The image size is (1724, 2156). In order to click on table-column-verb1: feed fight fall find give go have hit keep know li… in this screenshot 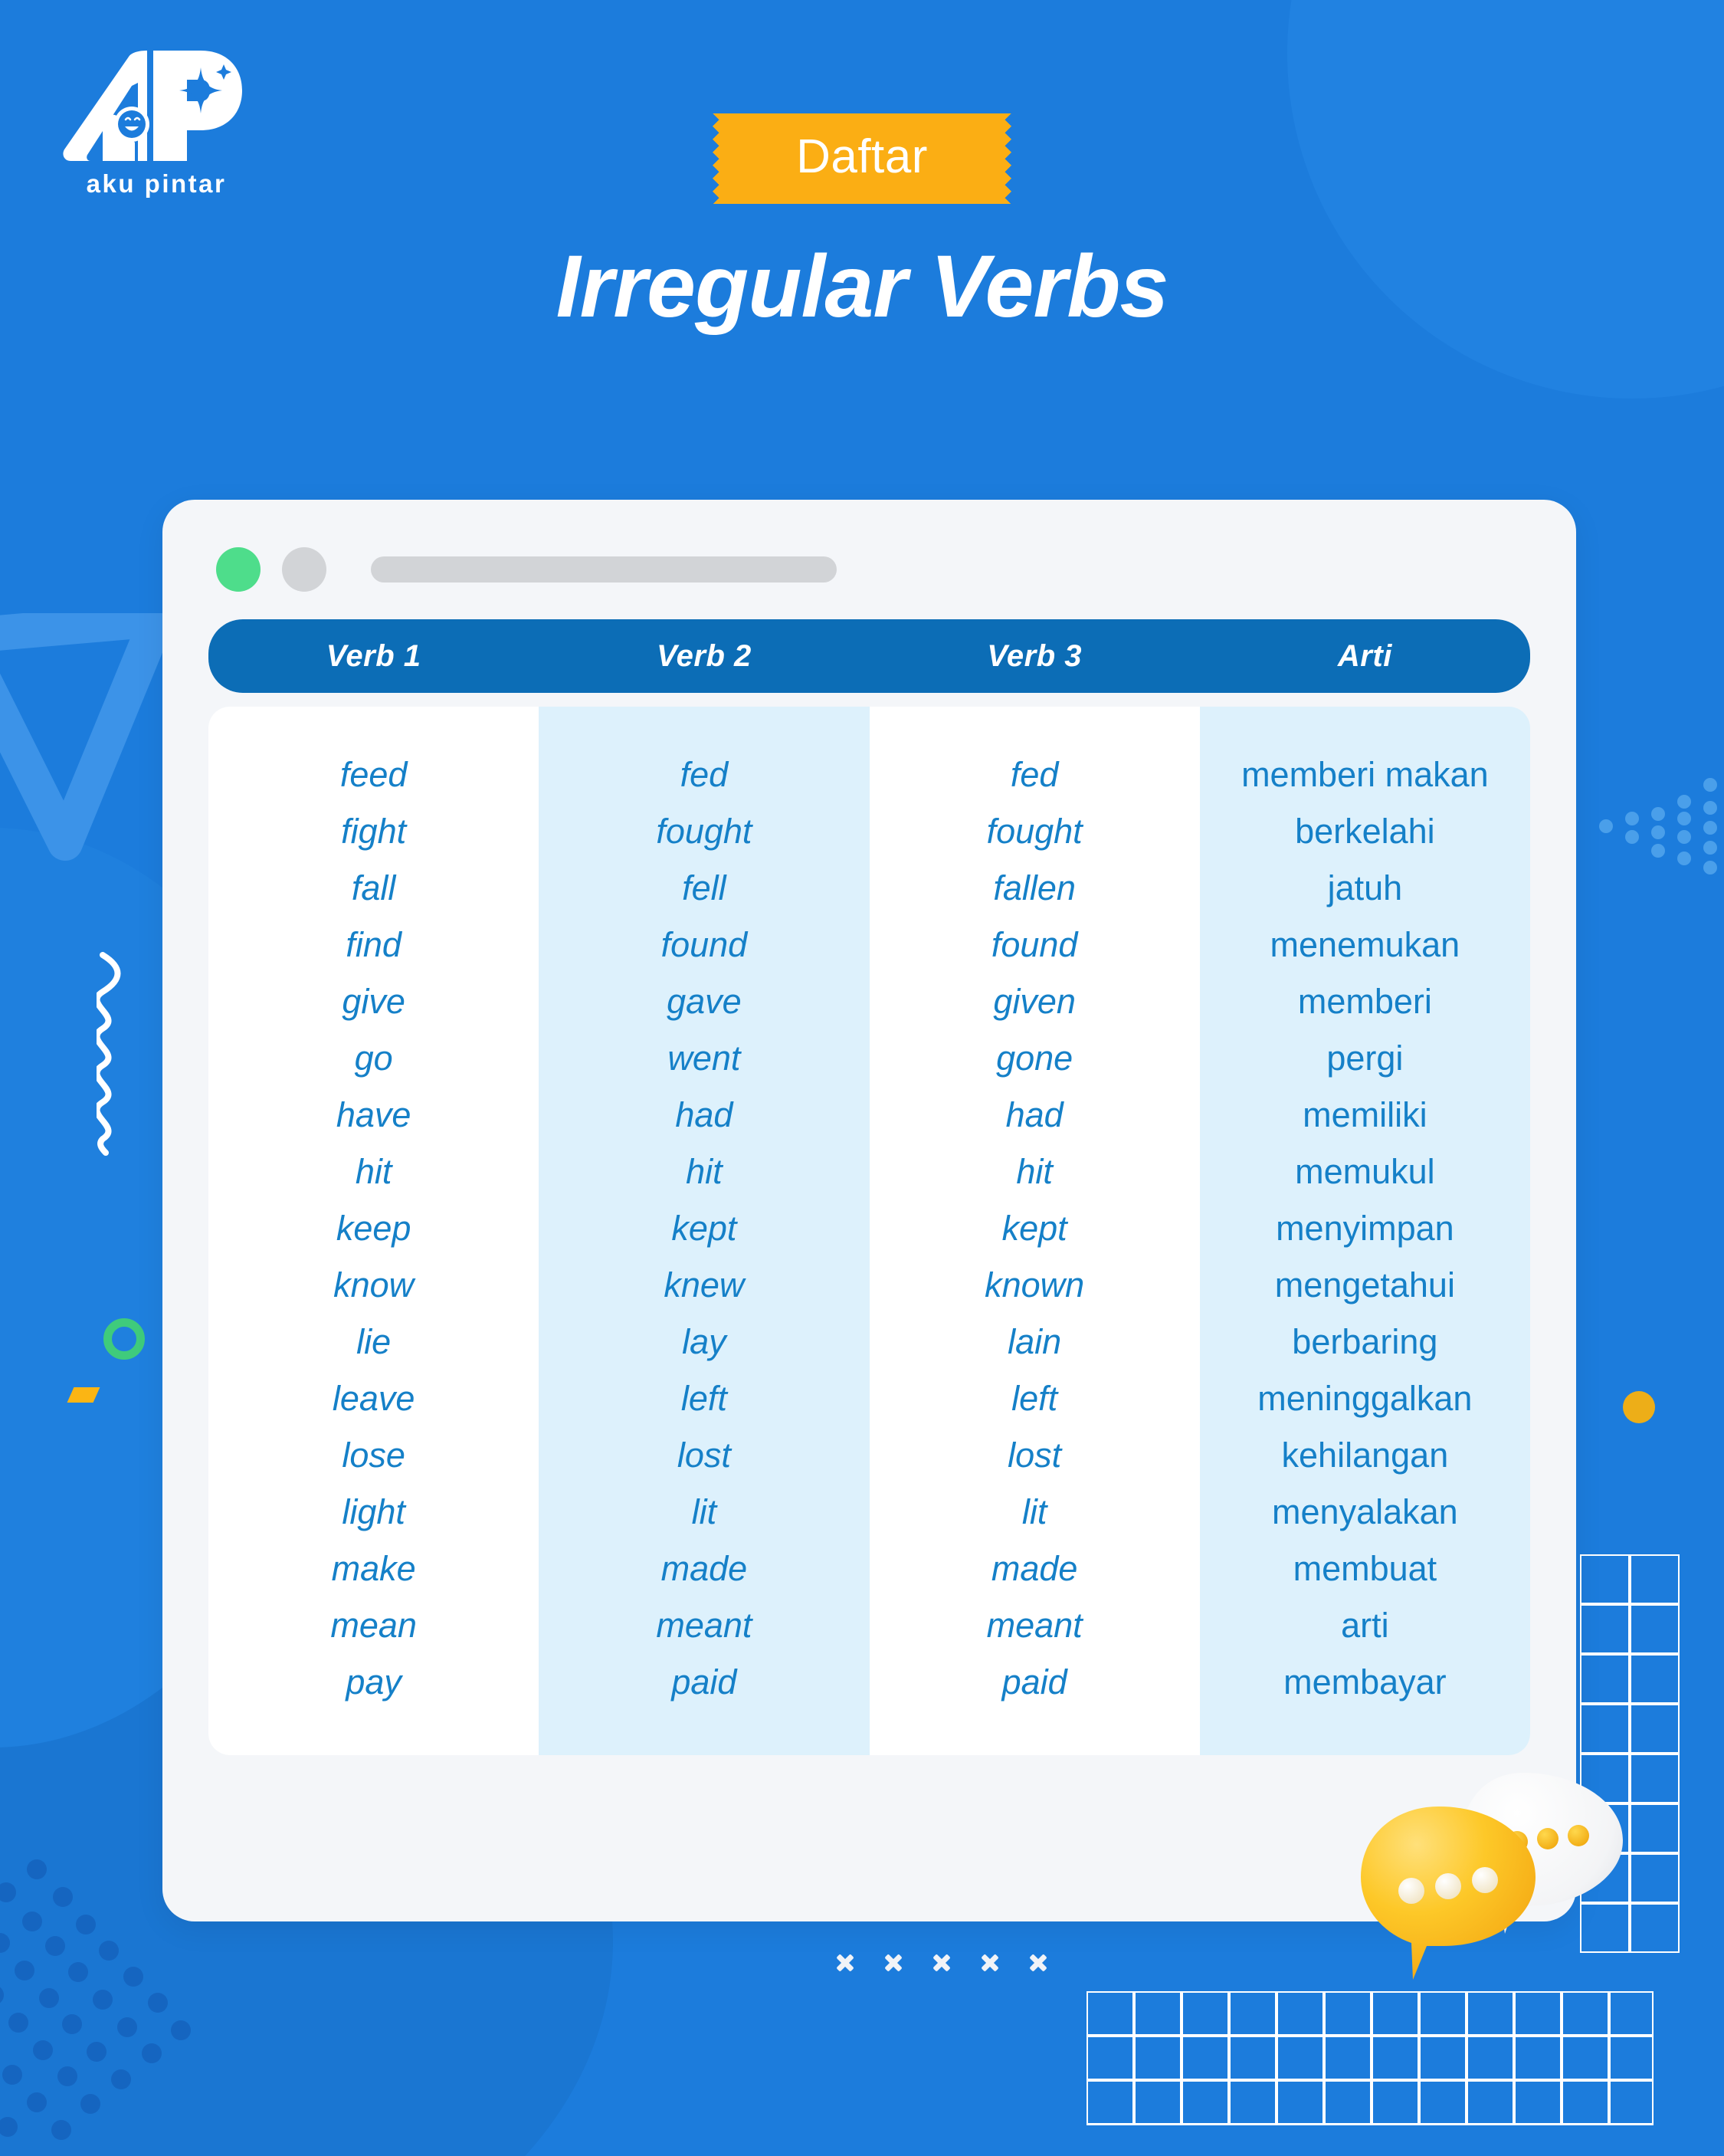, I will do `click(373, 1231)`.